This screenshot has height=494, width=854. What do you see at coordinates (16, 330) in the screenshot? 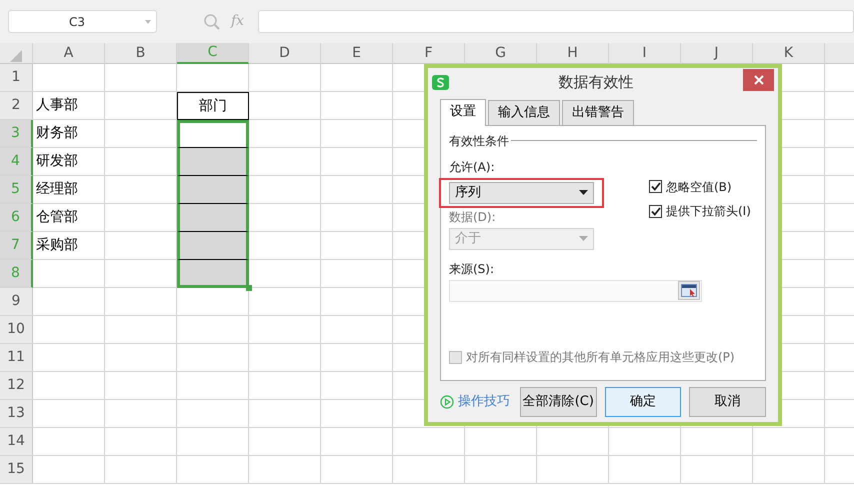
I see `row-header: 10` at bounding box center [16, 330].